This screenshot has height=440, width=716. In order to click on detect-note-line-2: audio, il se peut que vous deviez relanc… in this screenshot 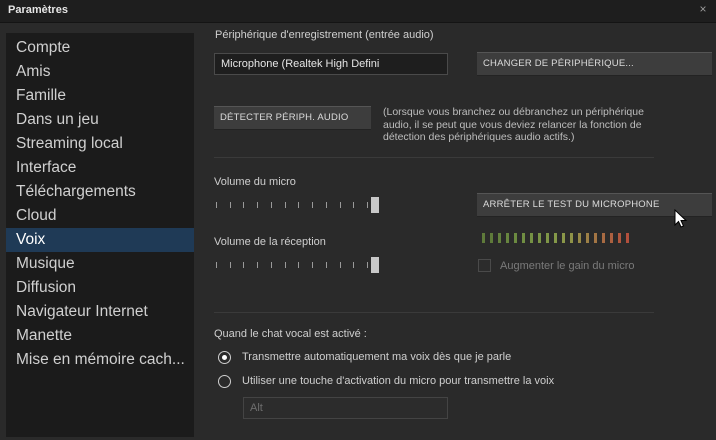, I will do `click(512, 124)`.